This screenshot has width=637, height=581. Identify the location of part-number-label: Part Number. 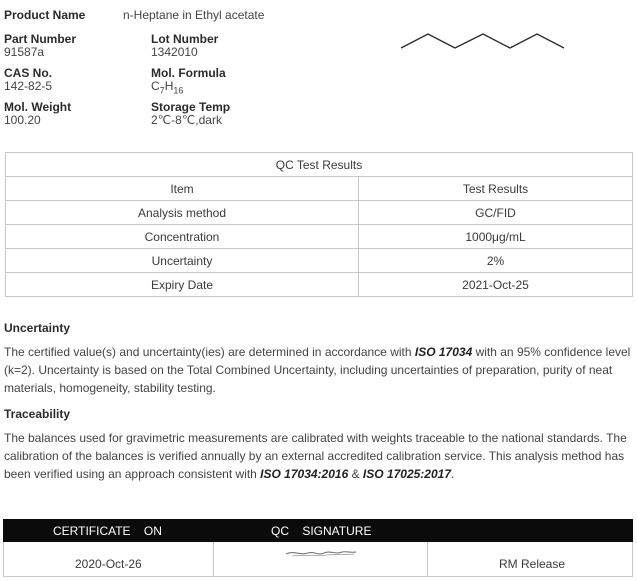
(40, 39).